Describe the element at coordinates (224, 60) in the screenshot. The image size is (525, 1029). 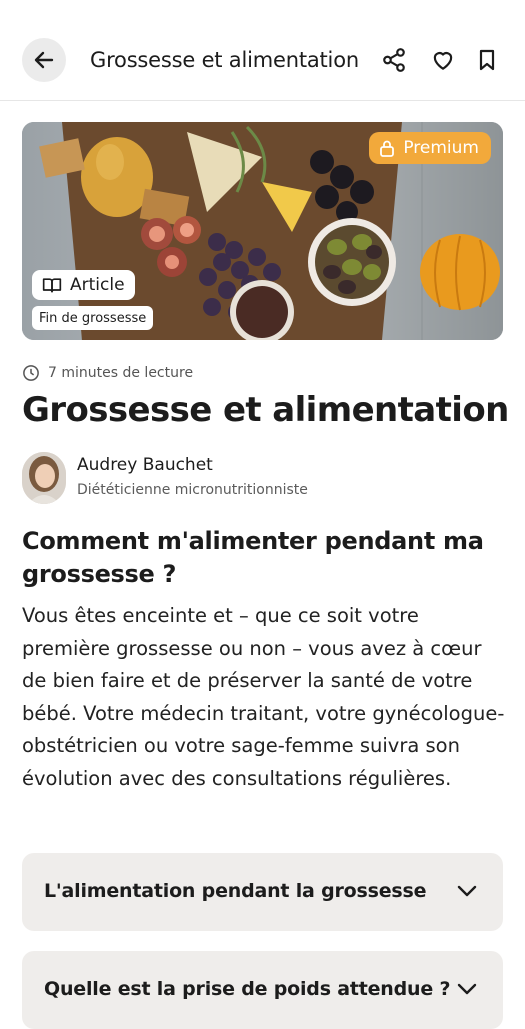
I see `header-title: Grossesse et alimentation` at that location.